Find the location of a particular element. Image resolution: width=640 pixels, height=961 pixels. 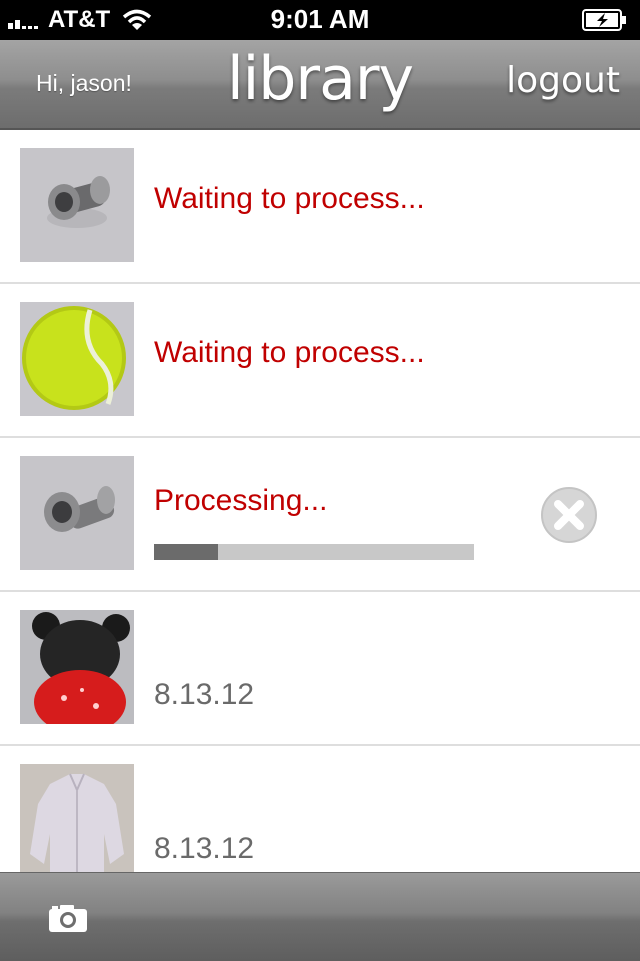

doll-thumbnail is located at coordinates (77, 667).